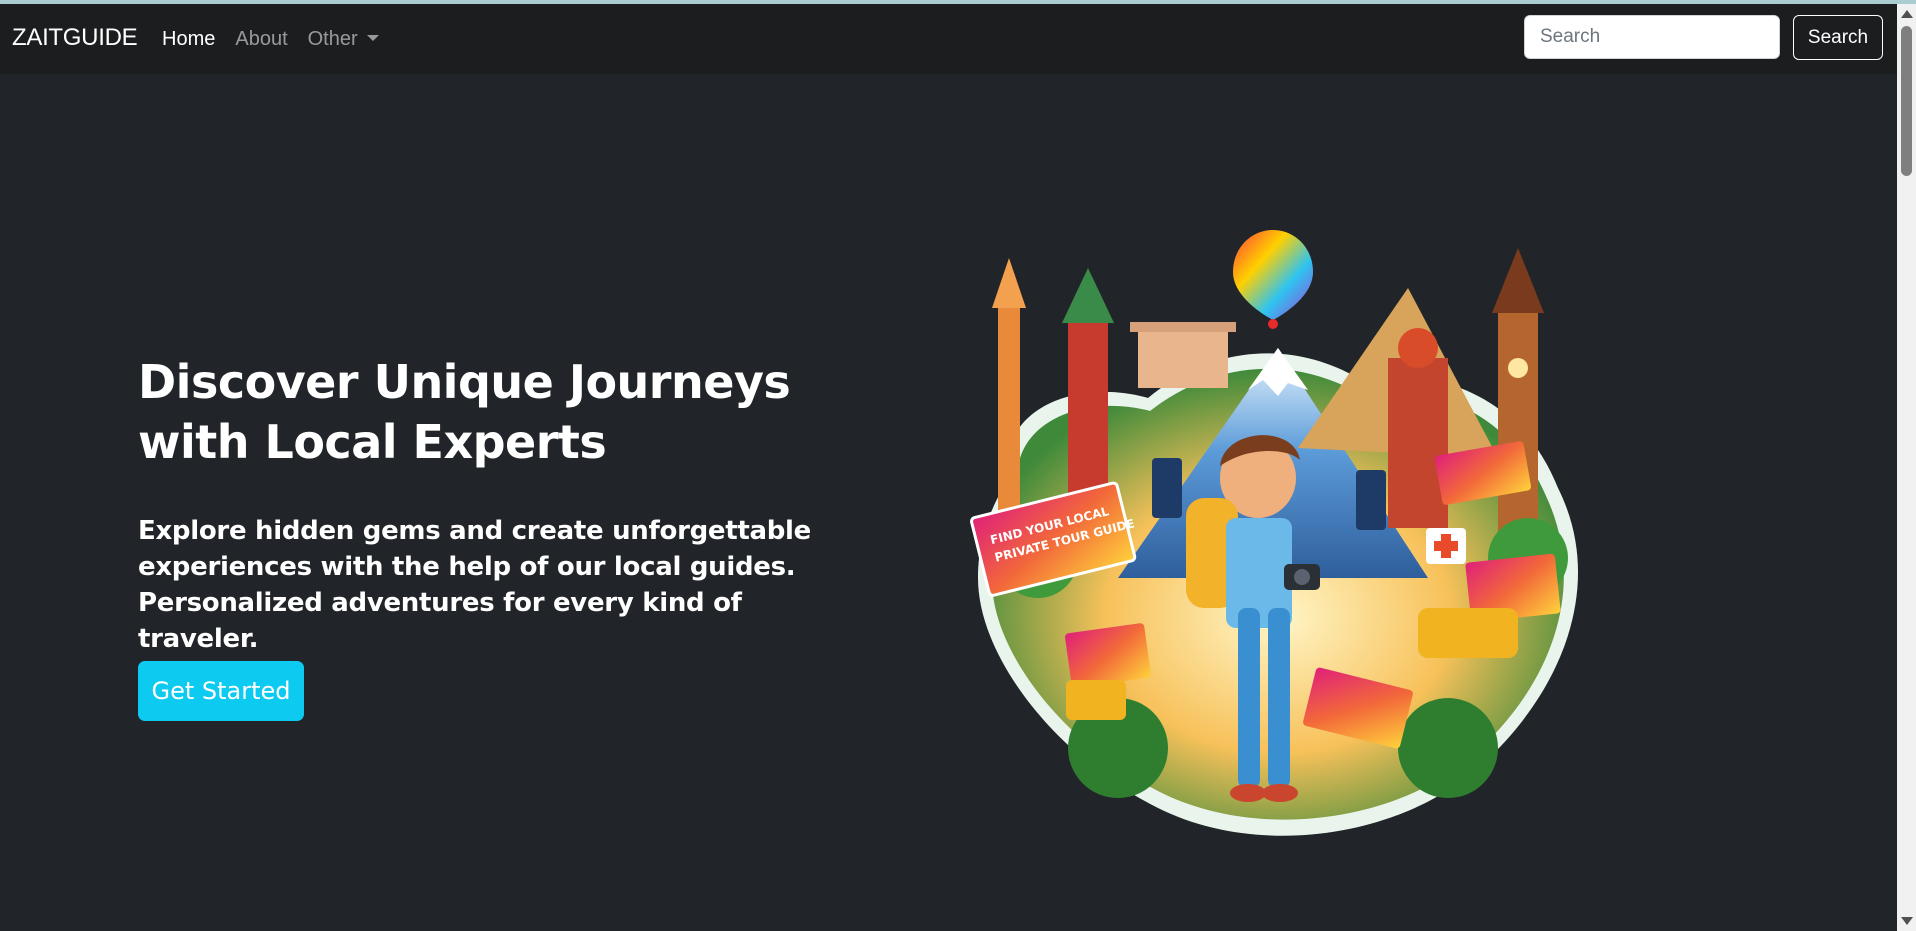 This screenshot has width=1916, height=931. What do you see at coordinates (261, 39) in the screenshot?
I see `nav-link-about: About` at bounding box center [261, 39].